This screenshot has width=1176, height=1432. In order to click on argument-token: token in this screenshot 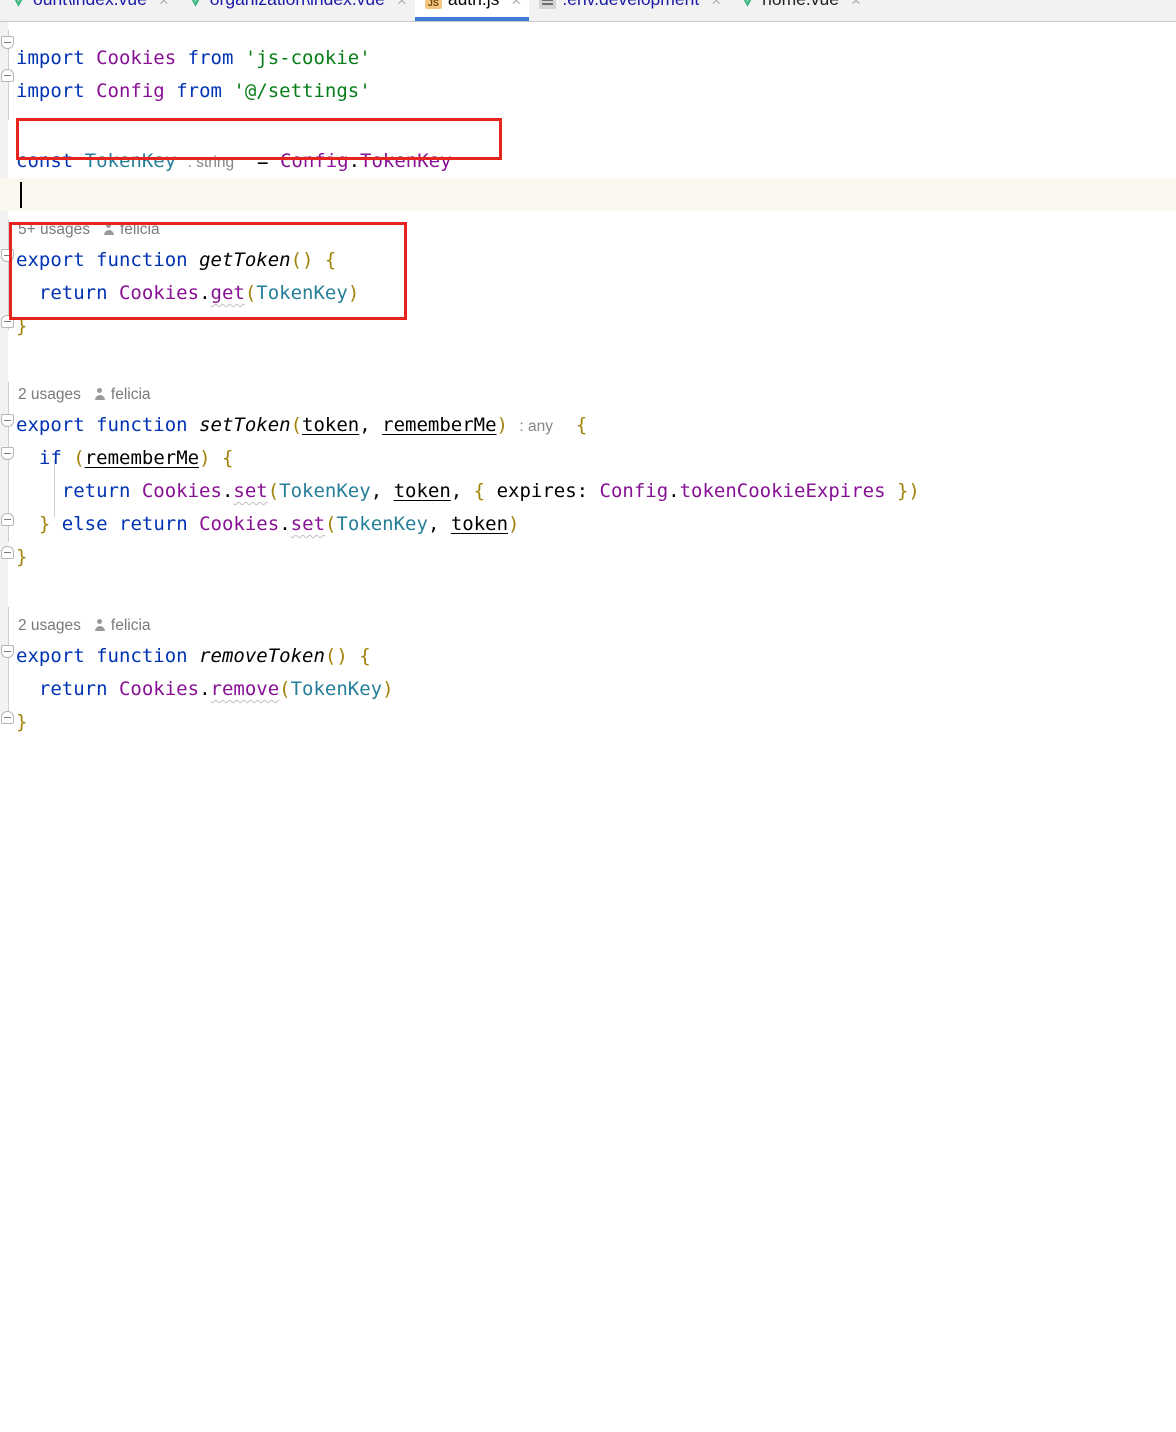, I will do `click(422, 491)`.